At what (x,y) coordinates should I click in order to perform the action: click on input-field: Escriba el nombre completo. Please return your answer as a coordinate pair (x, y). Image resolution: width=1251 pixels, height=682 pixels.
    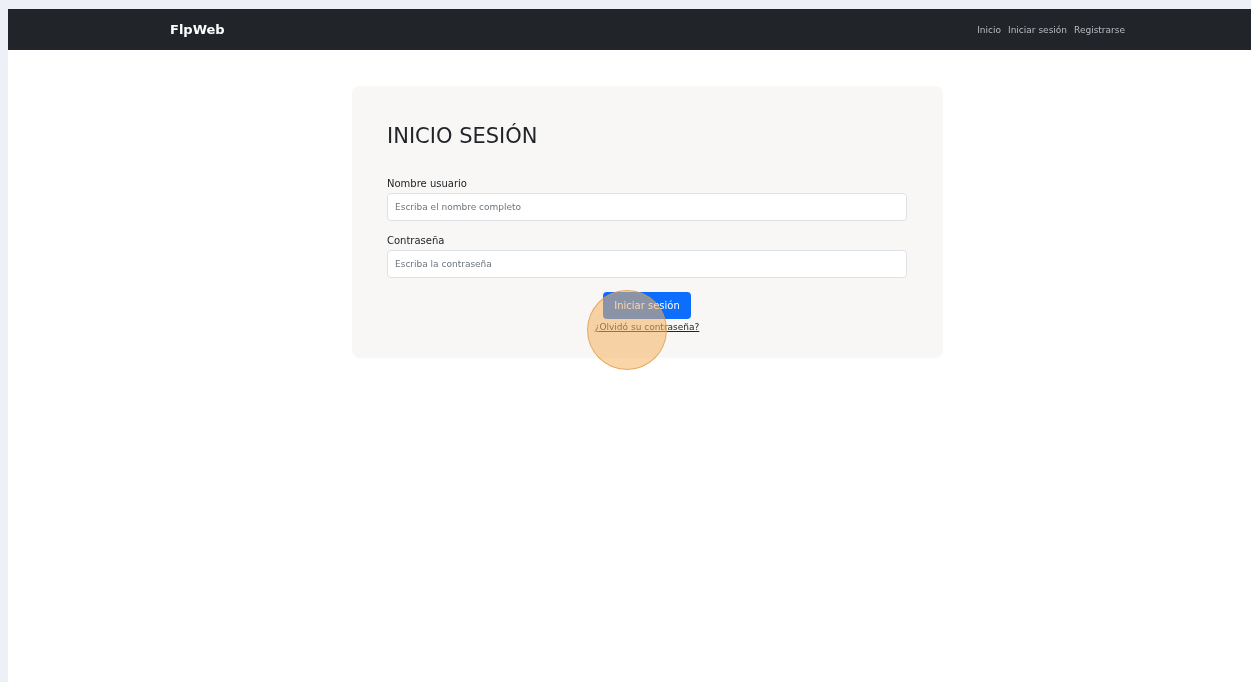
    Looking at the image, I should click on (647, 207).